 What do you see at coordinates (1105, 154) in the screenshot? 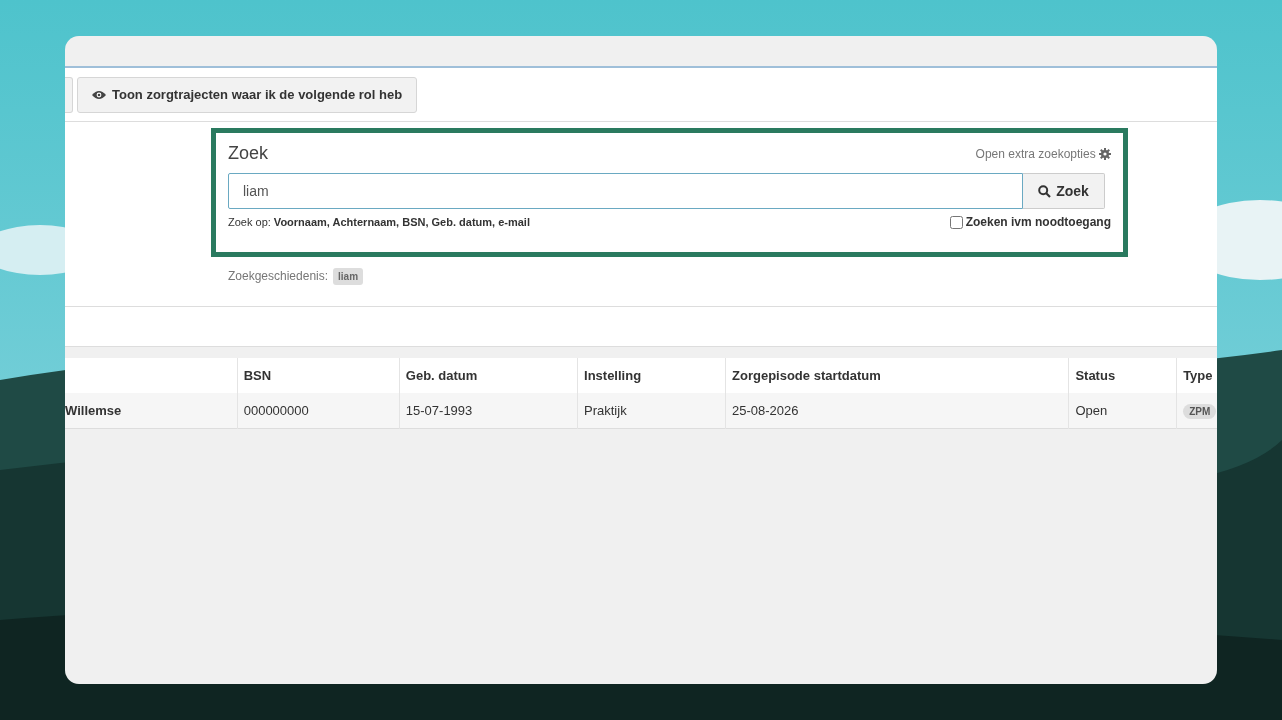
I see `gear-icon` at bounding box center [1105, 154].